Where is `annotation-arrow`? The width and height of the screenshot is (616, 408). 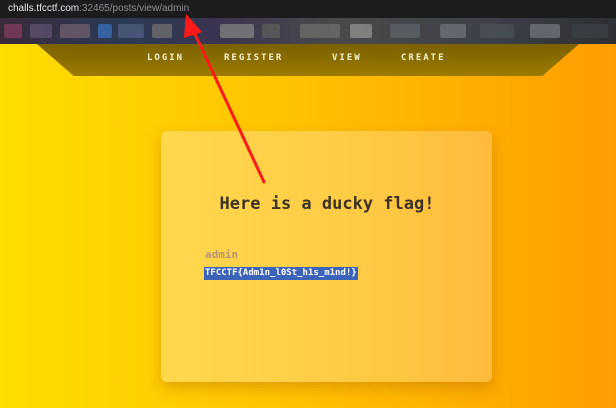
annotation-arrow is located at coordinates (225, 99).